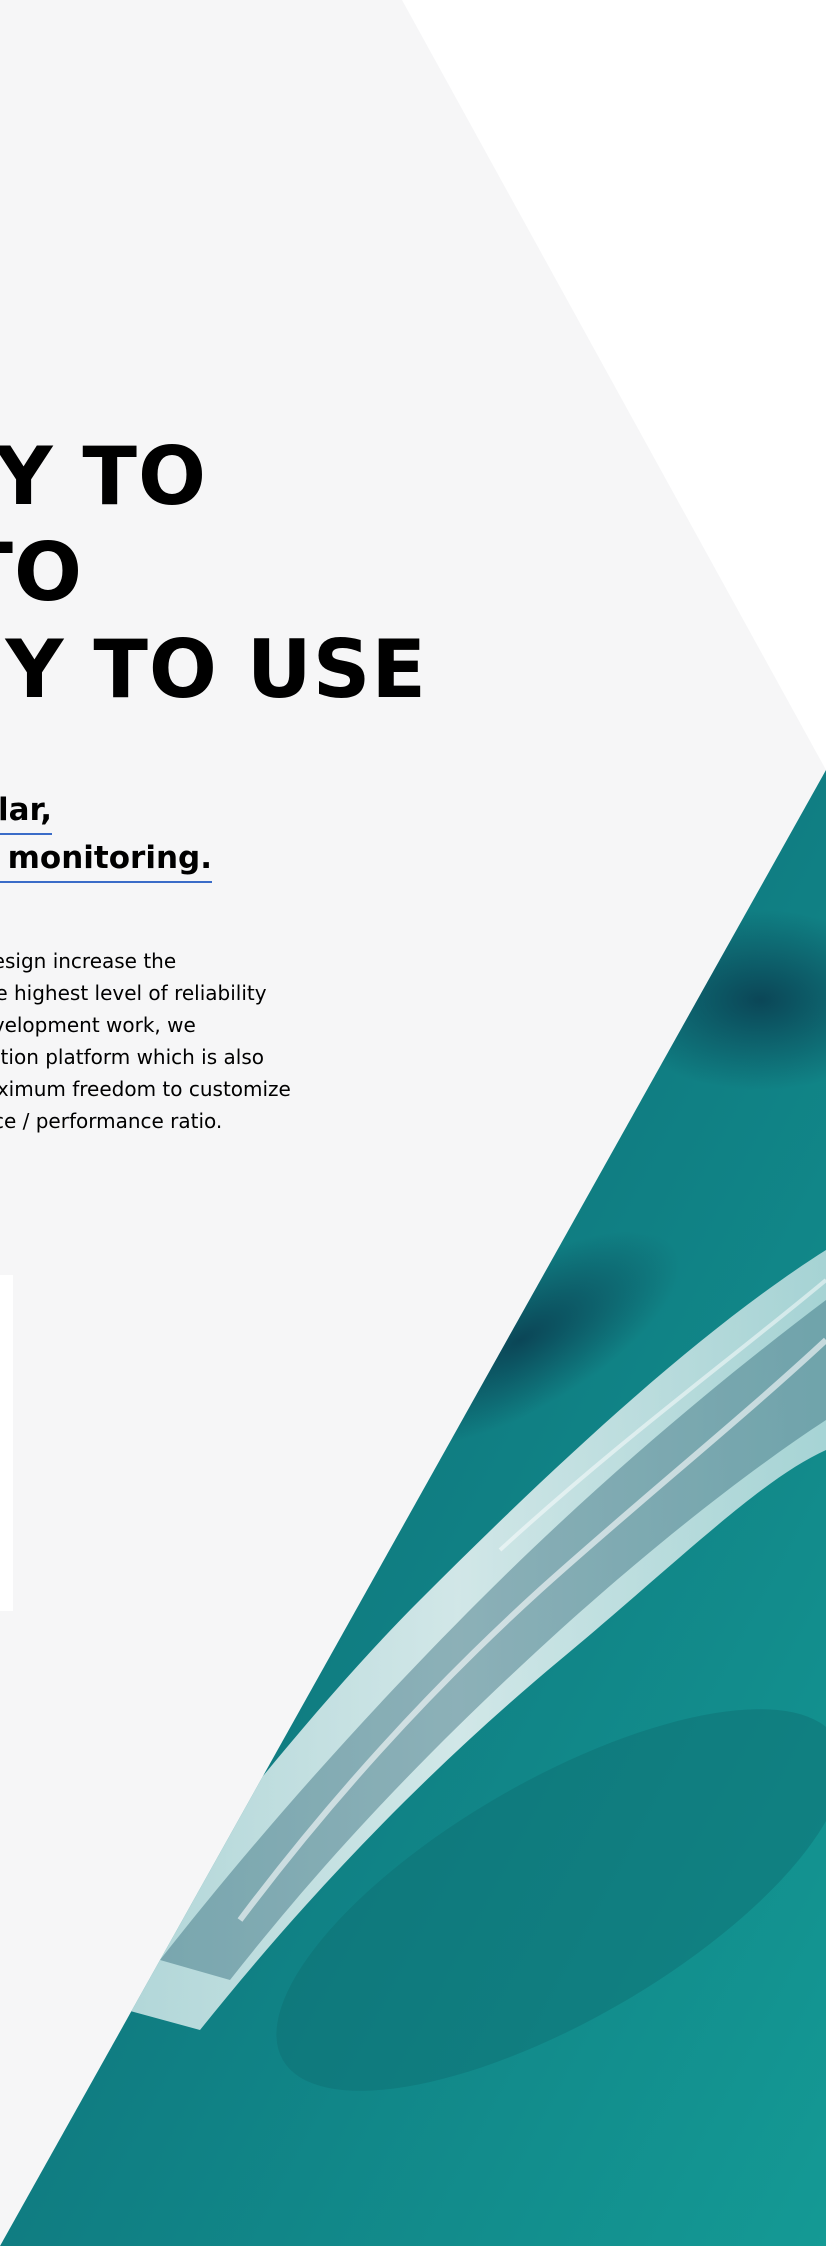 The height and width of the screenshot is (2246, 826). I want to click on subheading-link-2: e monitoring., so click(106, 862).